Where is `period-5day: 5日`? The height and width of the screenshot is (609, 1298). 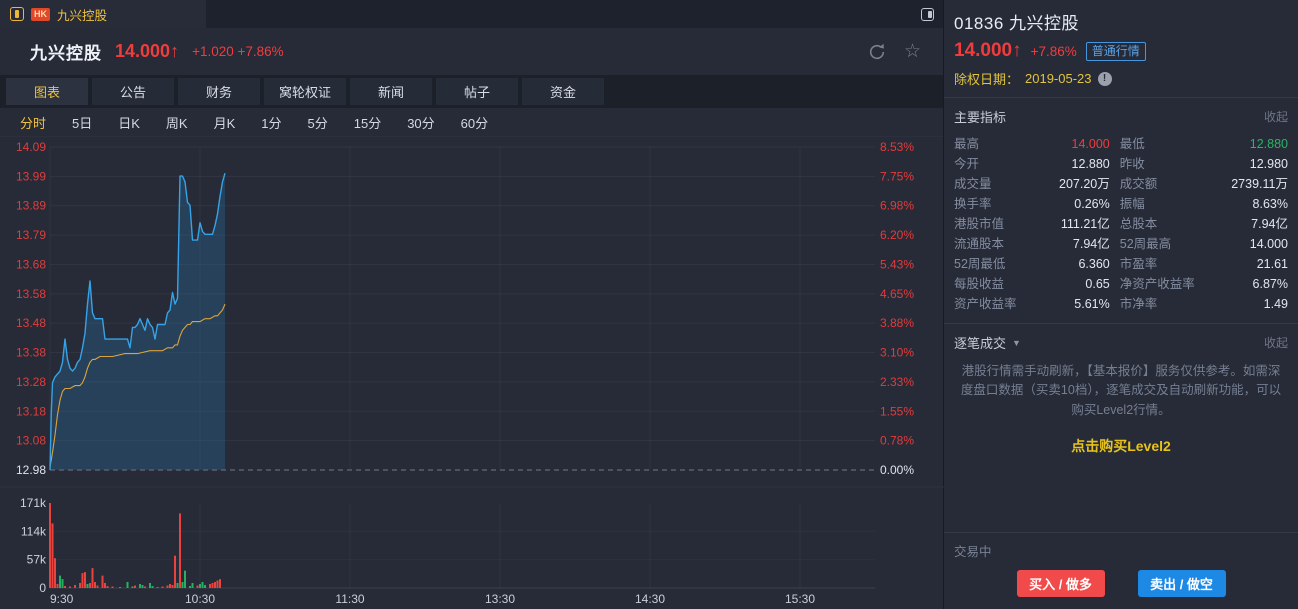 period-5day: 5日 is located at coordinates (82, 122).